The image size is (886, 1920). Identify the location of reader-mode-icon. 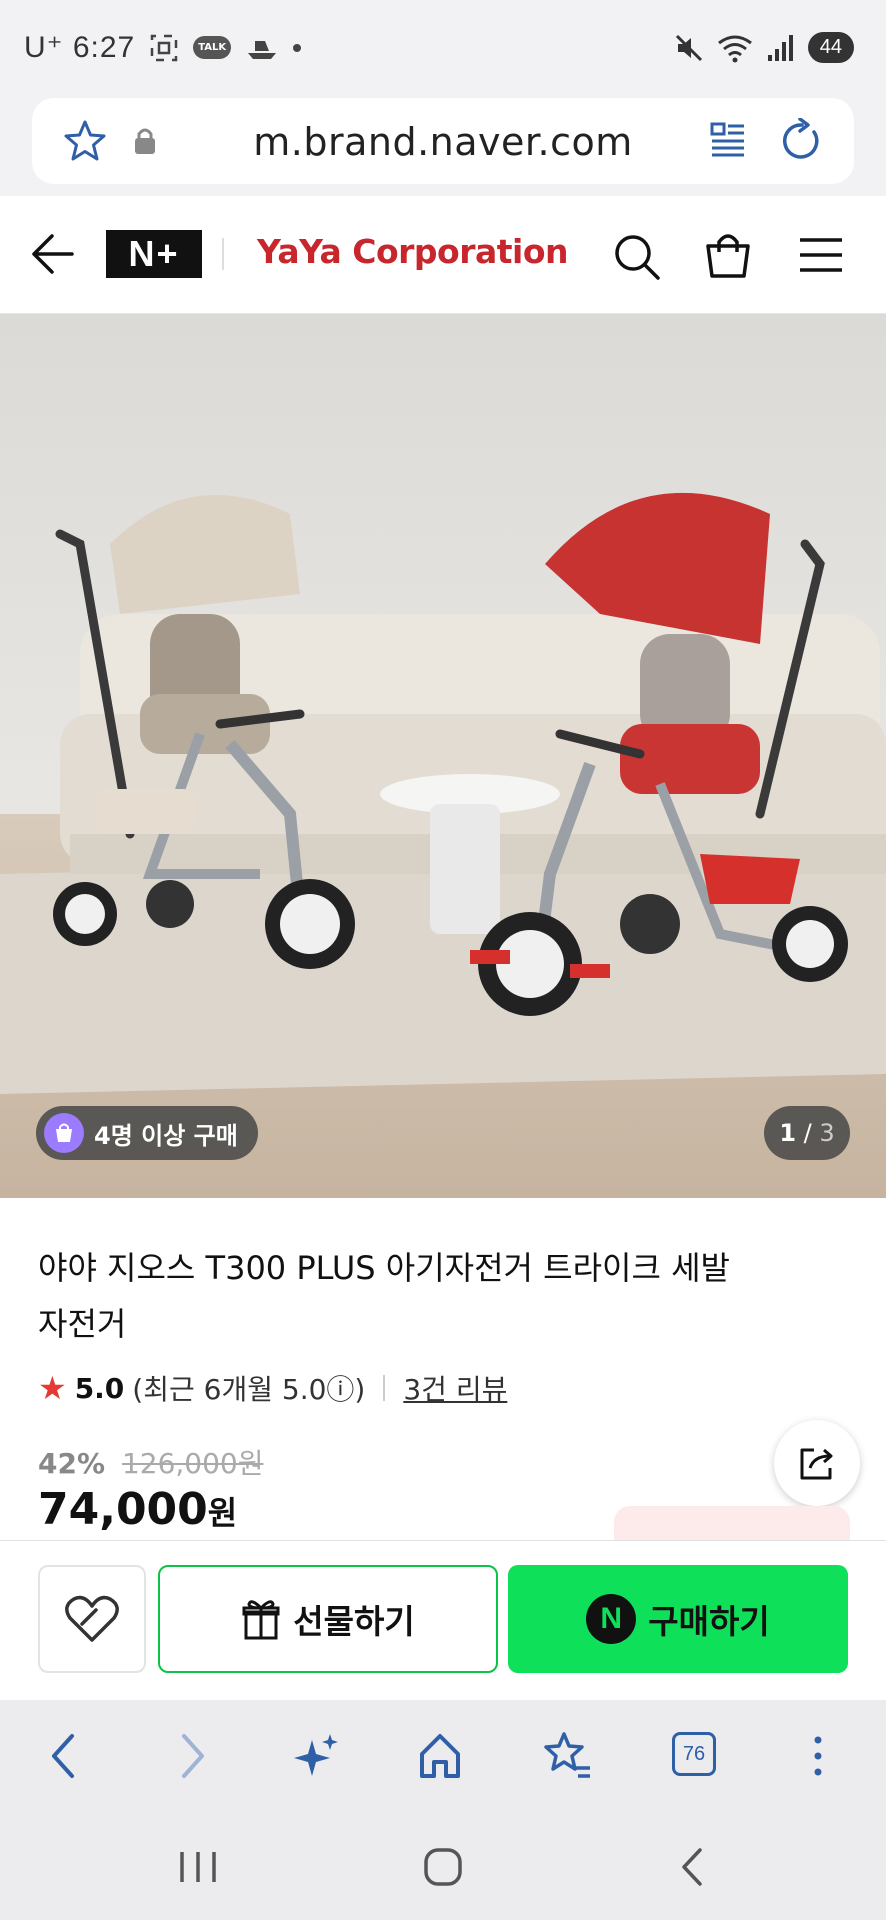
(728, 140).